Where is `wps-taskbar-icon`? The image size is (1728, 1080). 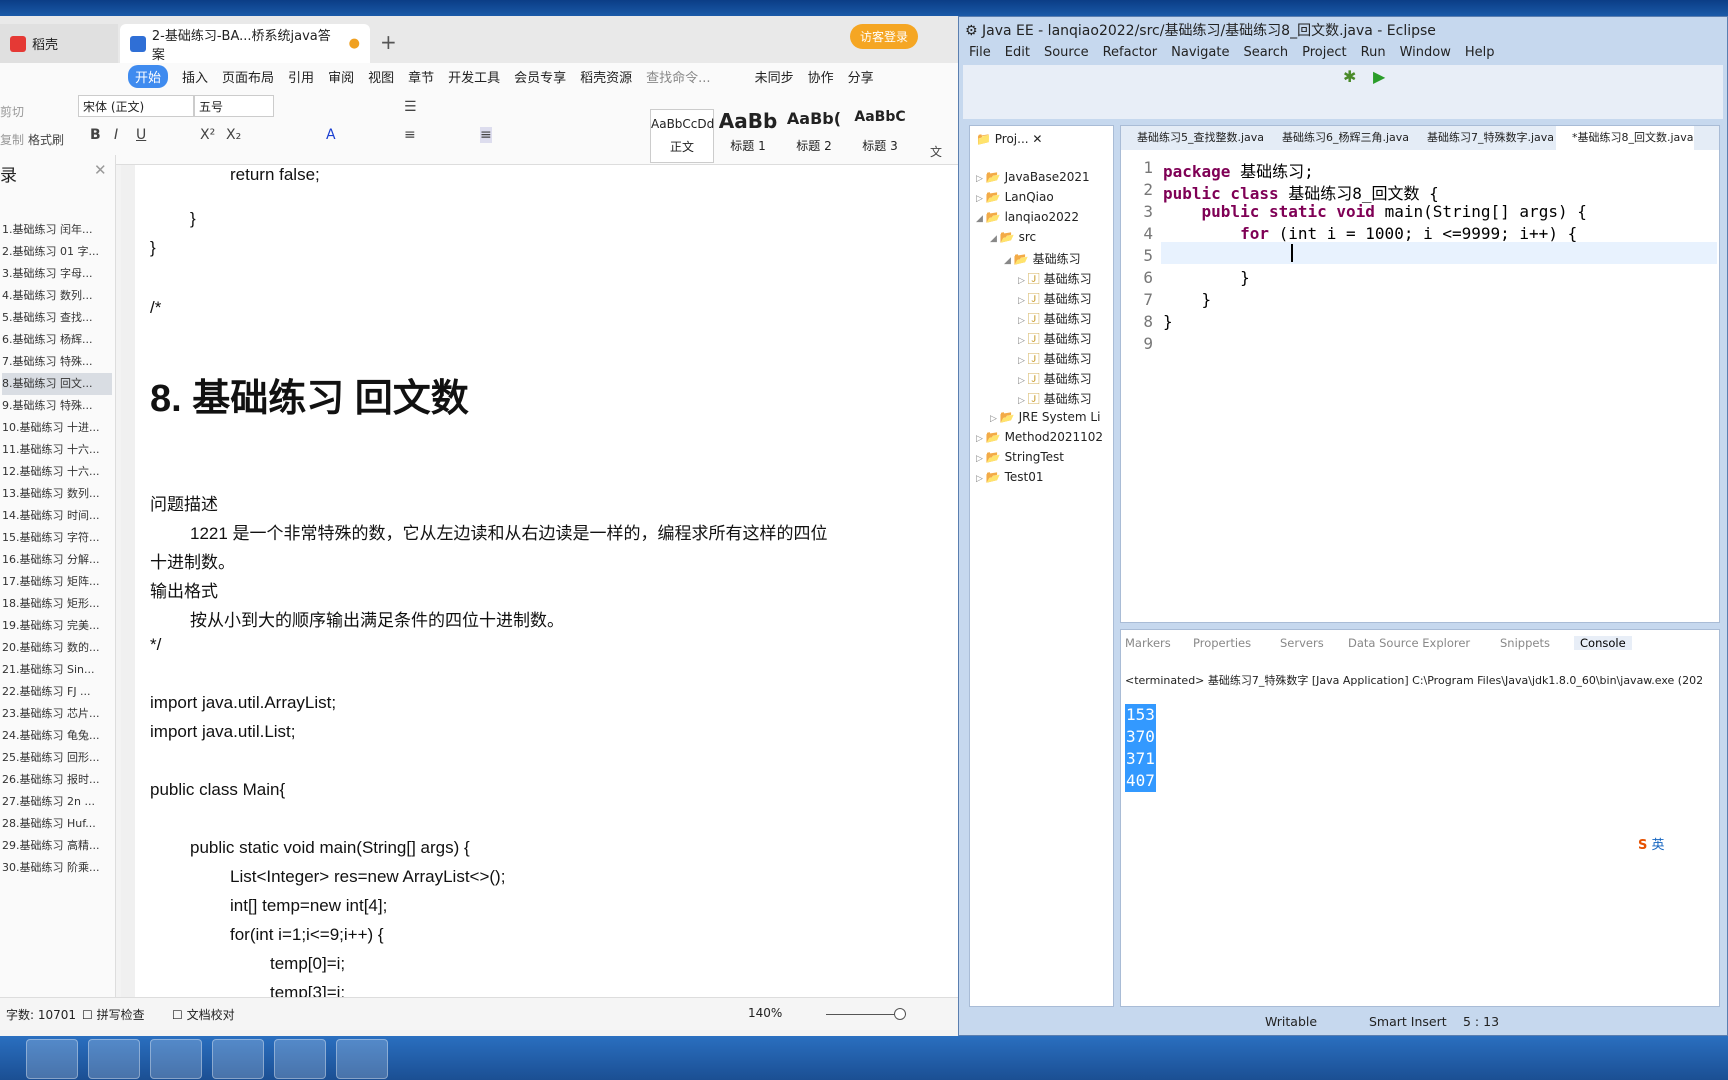
wps-taskbar-icon is located at coordinates (300, 1059).